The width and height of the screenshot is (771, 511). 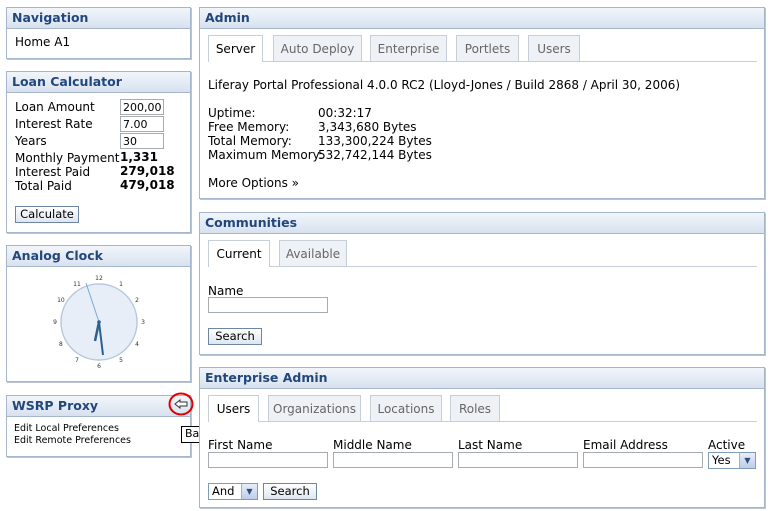 What do you see at coordinates (223, 491) in the screenshot?
I see `and-or-select-value: And` at bounding box center [223, 491].